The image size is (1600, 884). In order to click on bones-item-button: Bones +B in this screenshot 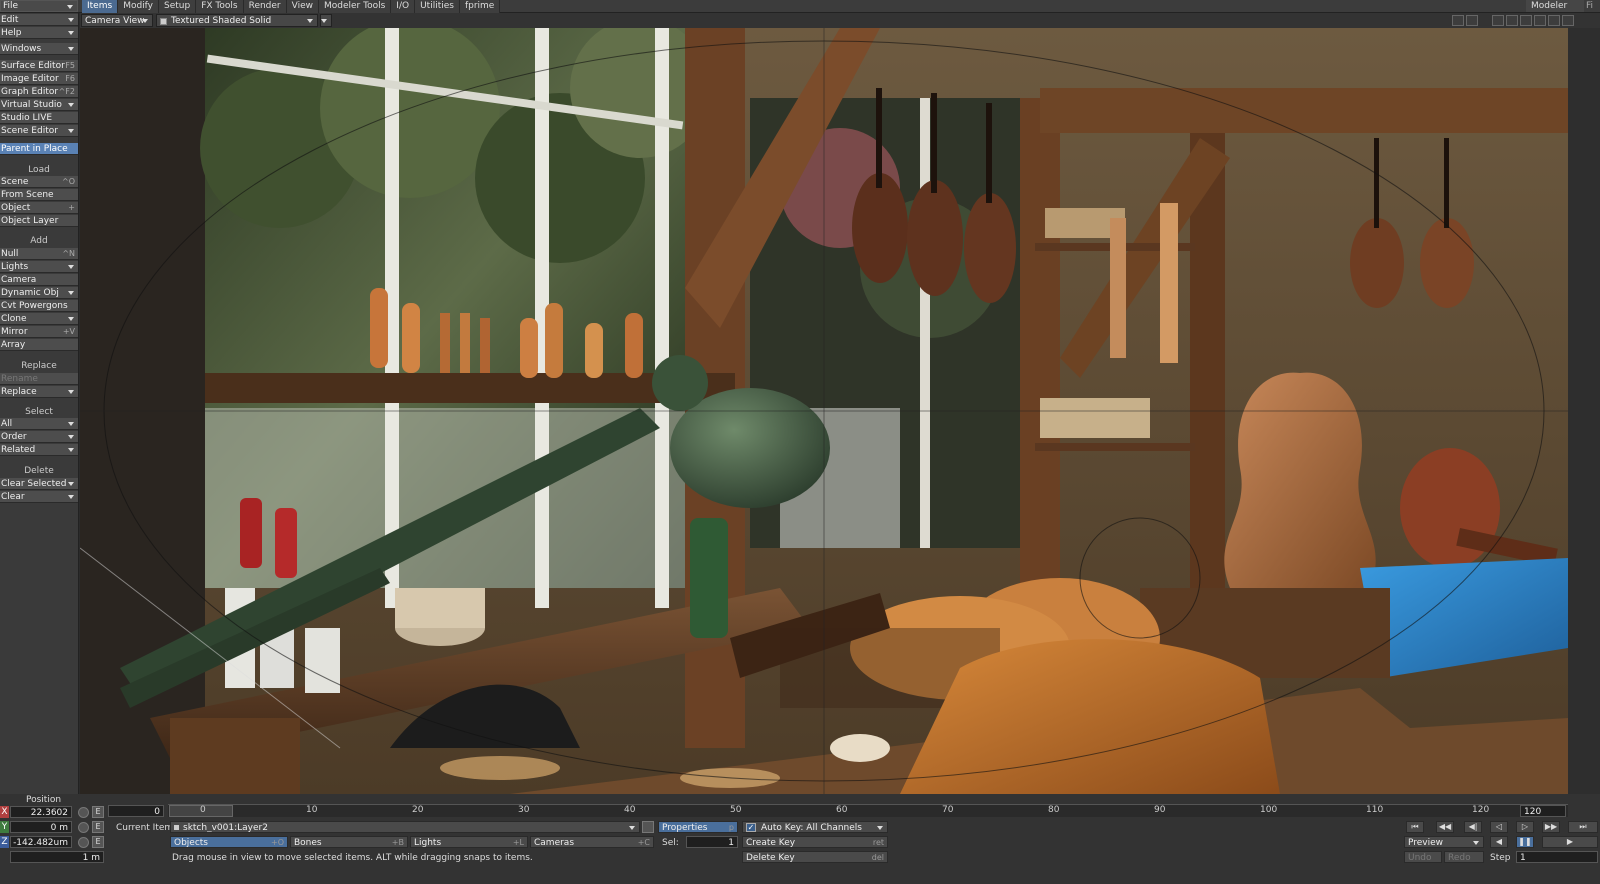, I will do `click(349, 842)`.